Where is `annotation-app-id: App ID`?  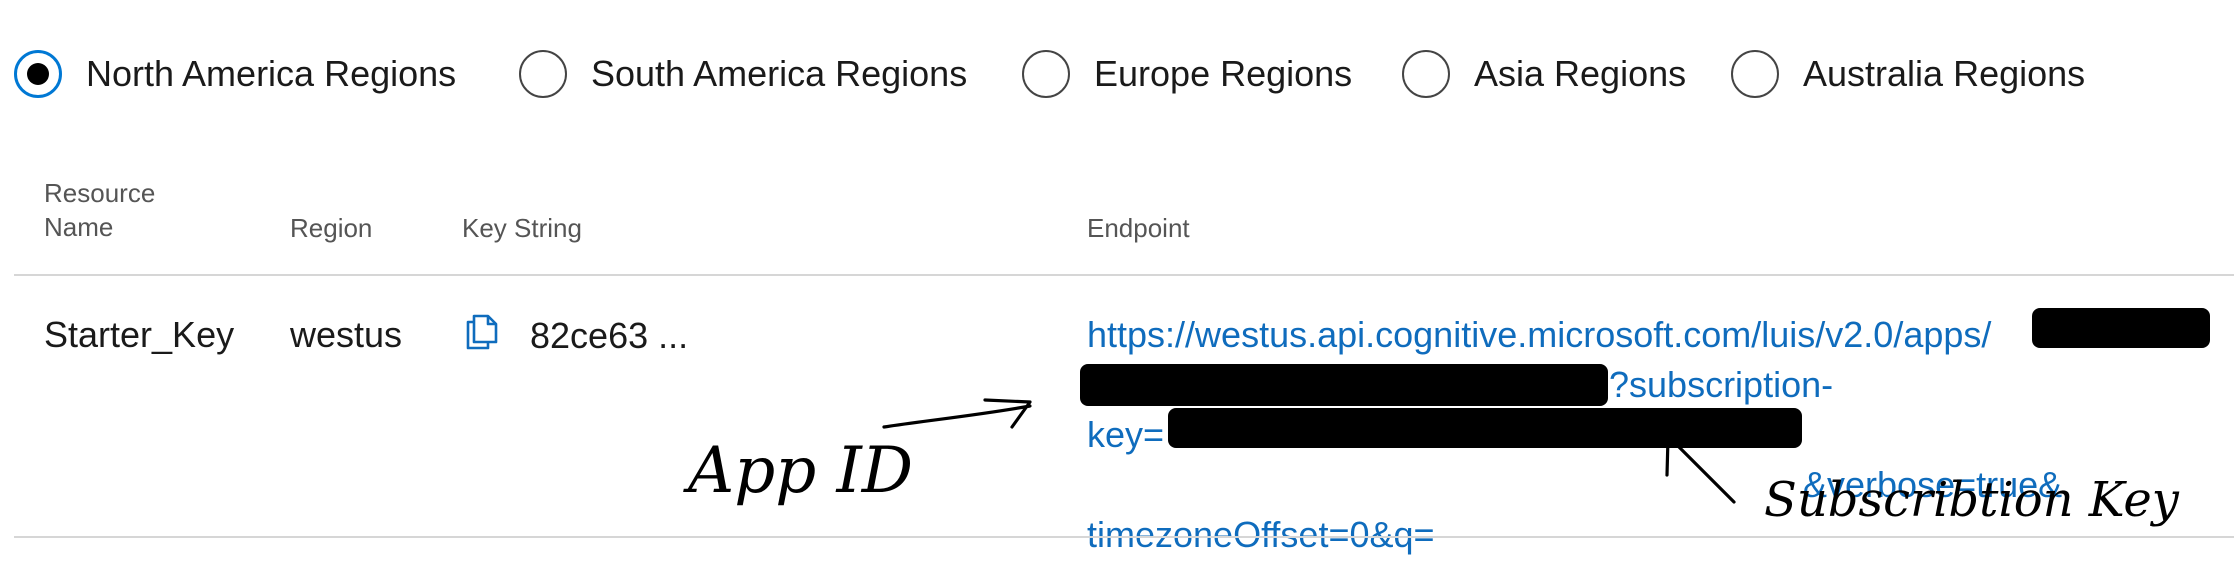 annotation-app-id: App ID is located at coordinates (798, 471).